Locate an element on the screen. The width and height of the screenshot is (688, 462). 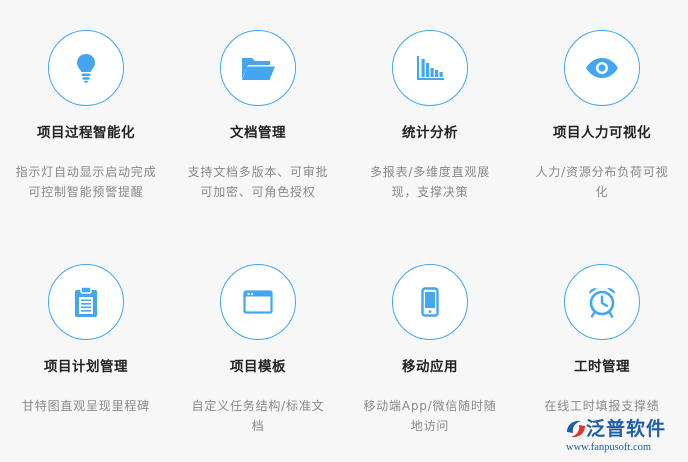
feature-description: 甘特图直观呈现里程碑 is located at coordinates (85, 406).